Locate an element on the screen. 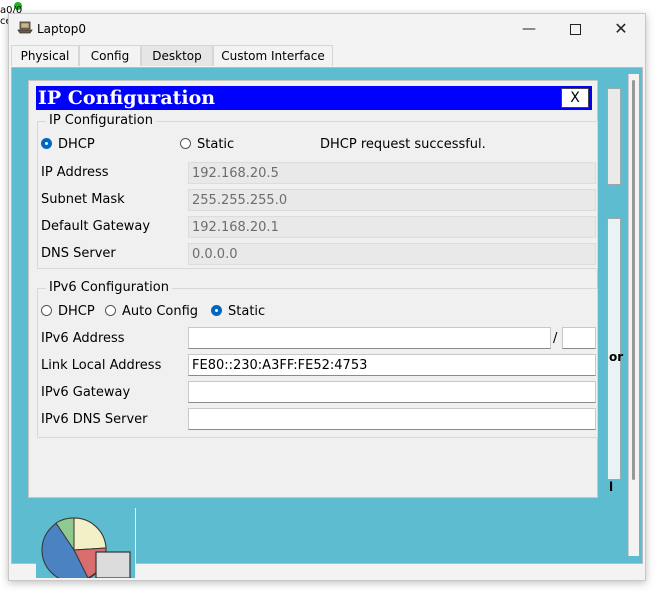 This screenshot has width=672, height=604. tab-custom-interface: Custom Interface is located at coordinates (273, 55).